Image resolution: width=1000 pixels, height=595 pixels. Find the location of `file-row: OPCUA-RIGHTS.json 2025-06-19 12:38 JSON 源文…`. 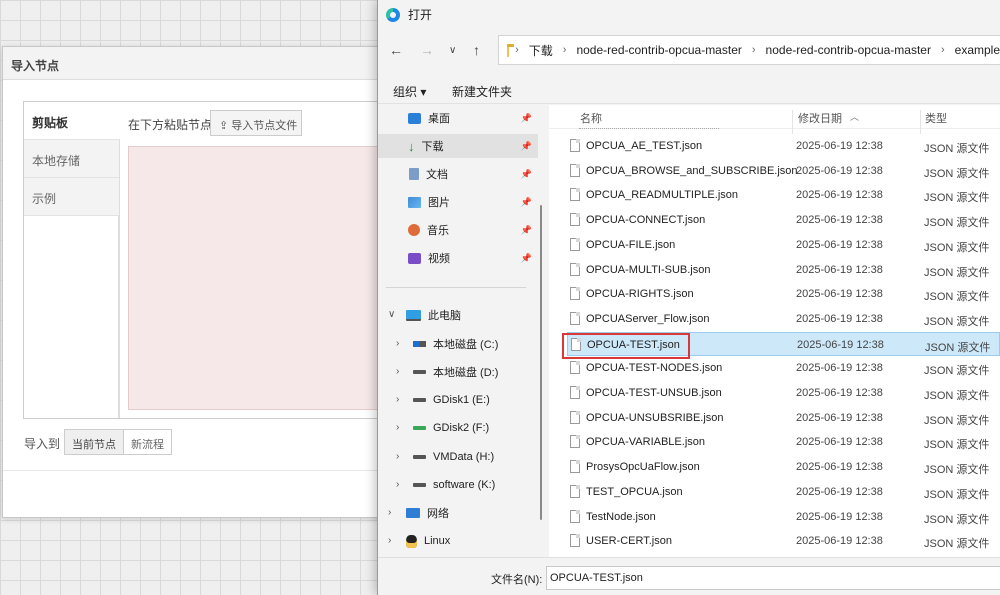

file-row: OPCUA-RIGHTS.json 2025-06-19 12:38 JSON 源文… is located at coordinates (783, 294).